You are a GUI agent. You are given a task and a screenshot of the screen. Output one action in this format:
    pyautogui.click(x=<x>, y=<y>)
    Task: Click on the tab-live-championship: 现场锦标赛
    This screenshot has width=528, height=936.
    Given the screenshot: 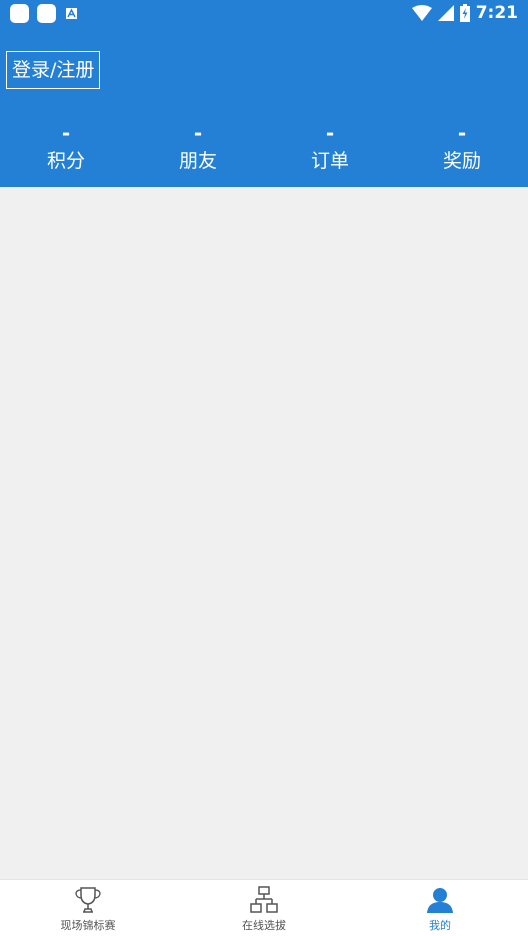 What is the action you would take?
    pyautogui.click(x=88, y=908)
    